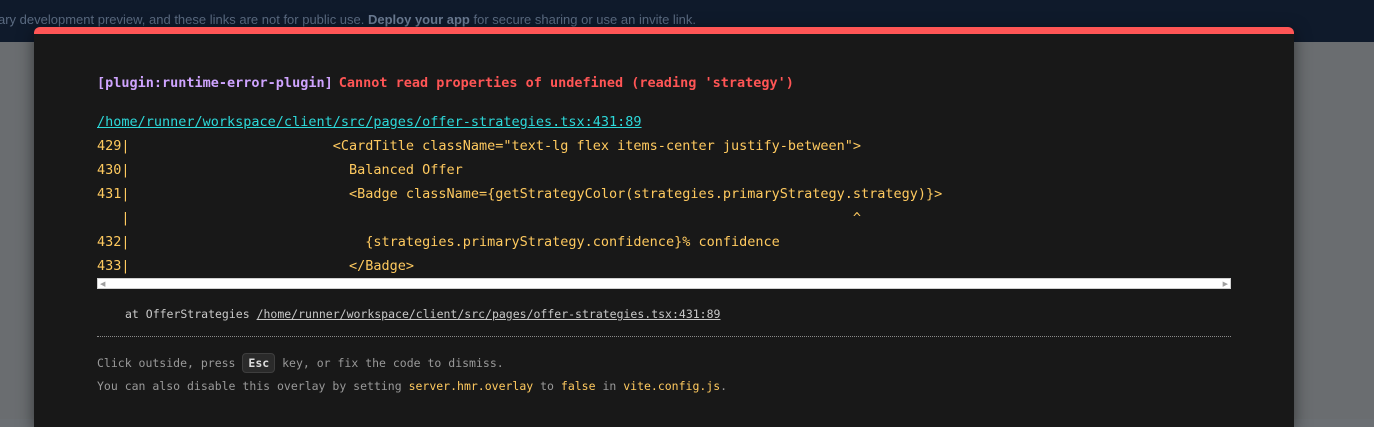 The width and height of the screenshot is (1374, 427). I want to click on tip-text: ., so click(724, 386).